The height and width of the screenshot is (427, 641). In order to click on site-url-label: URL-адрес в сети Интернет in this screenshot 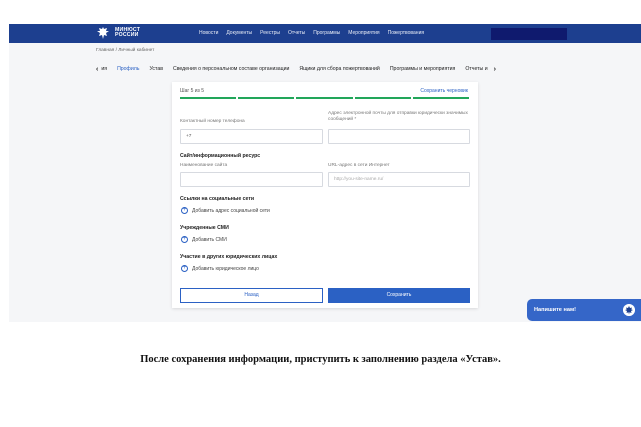, I will do `click(359, 165)`.